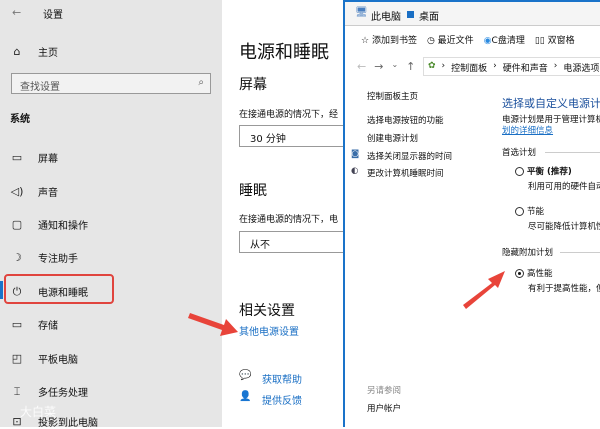 This screenshot has height=429, width=600. I want to click on annotation-arrows, so click(346, 303).